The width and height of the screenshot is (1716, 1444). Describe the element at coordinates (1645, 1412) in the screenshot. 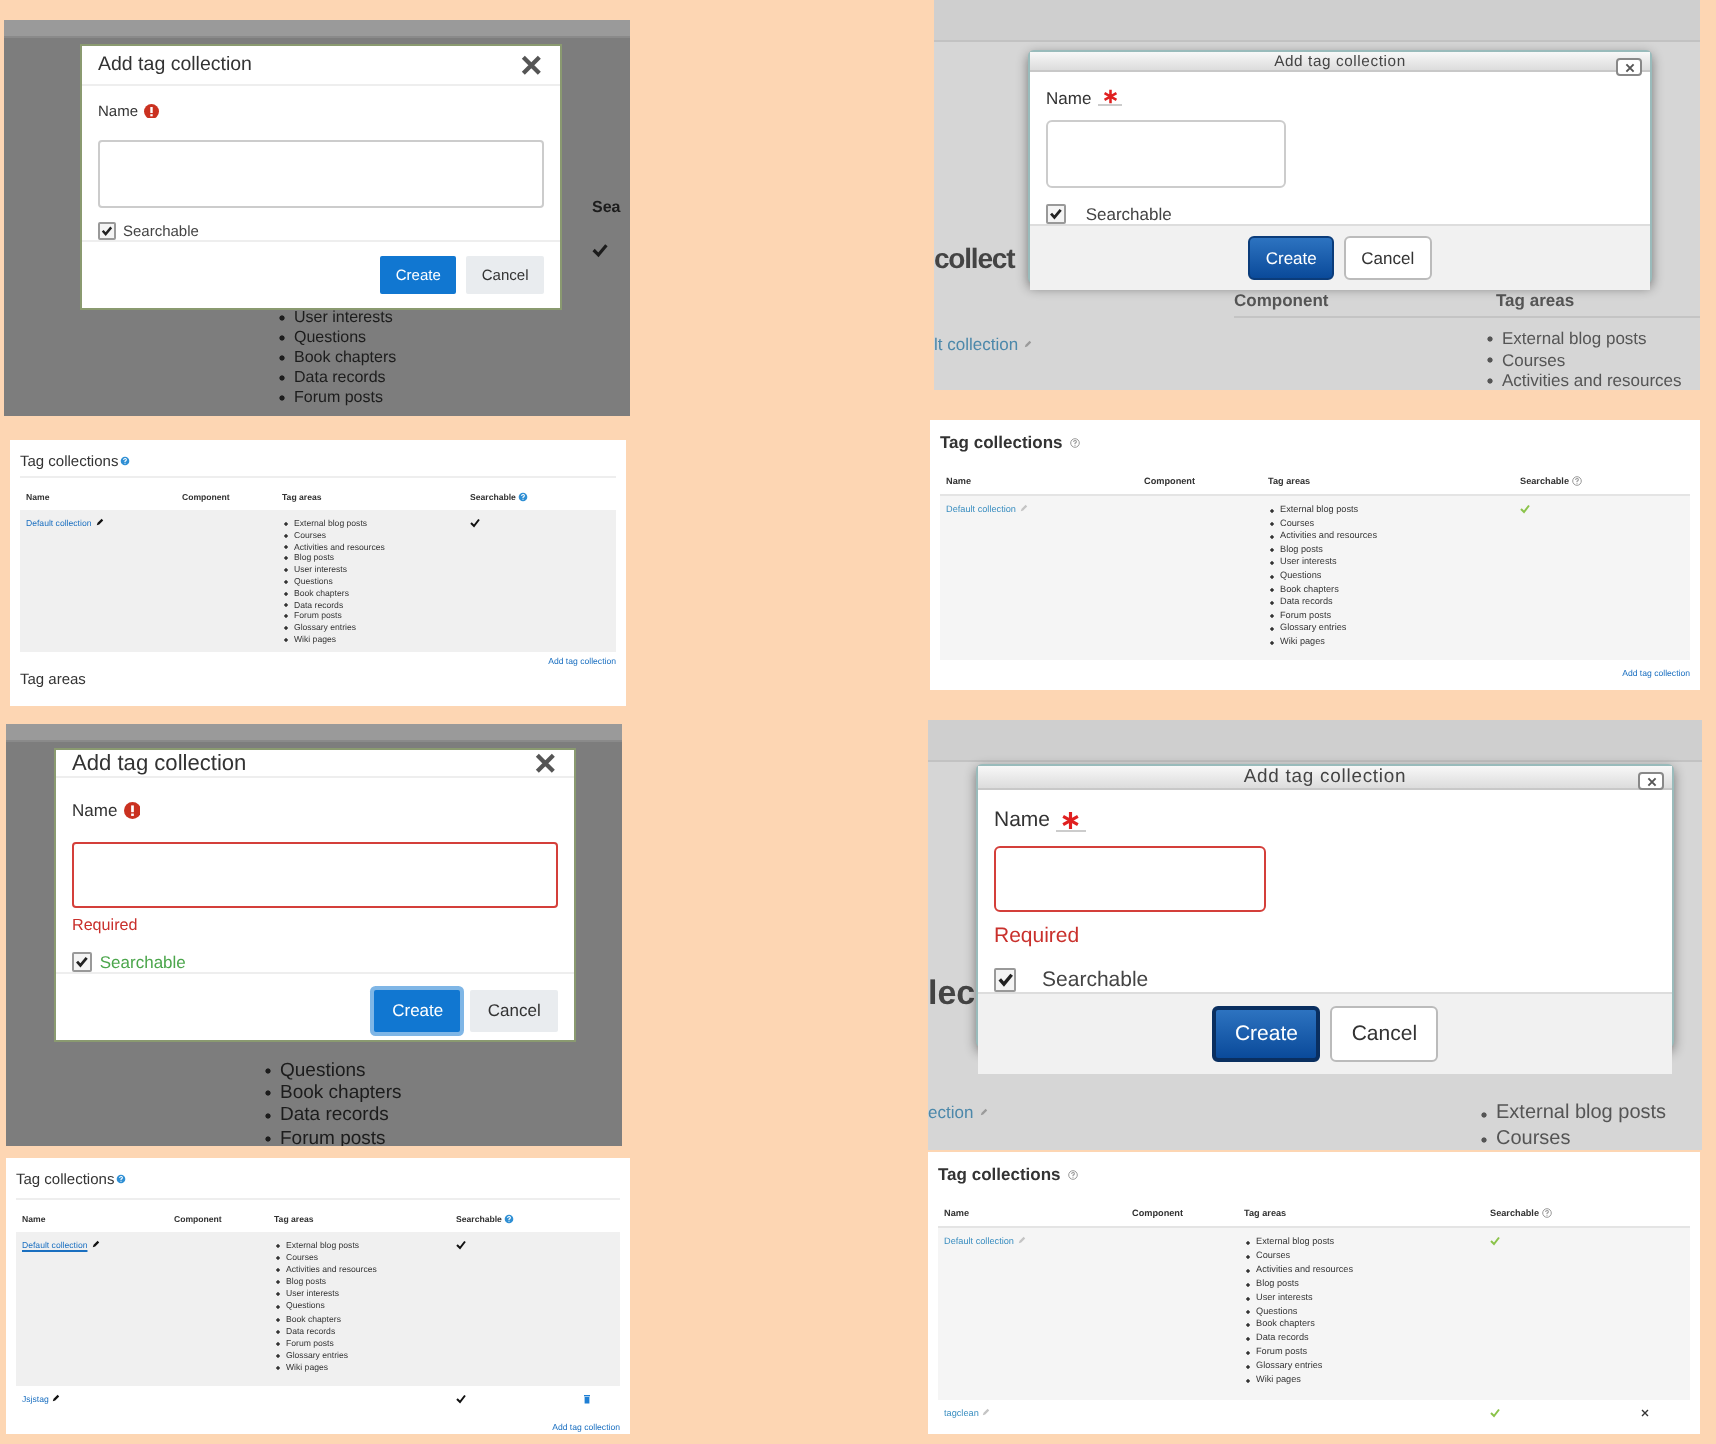

I see `cross-icon` at that location.